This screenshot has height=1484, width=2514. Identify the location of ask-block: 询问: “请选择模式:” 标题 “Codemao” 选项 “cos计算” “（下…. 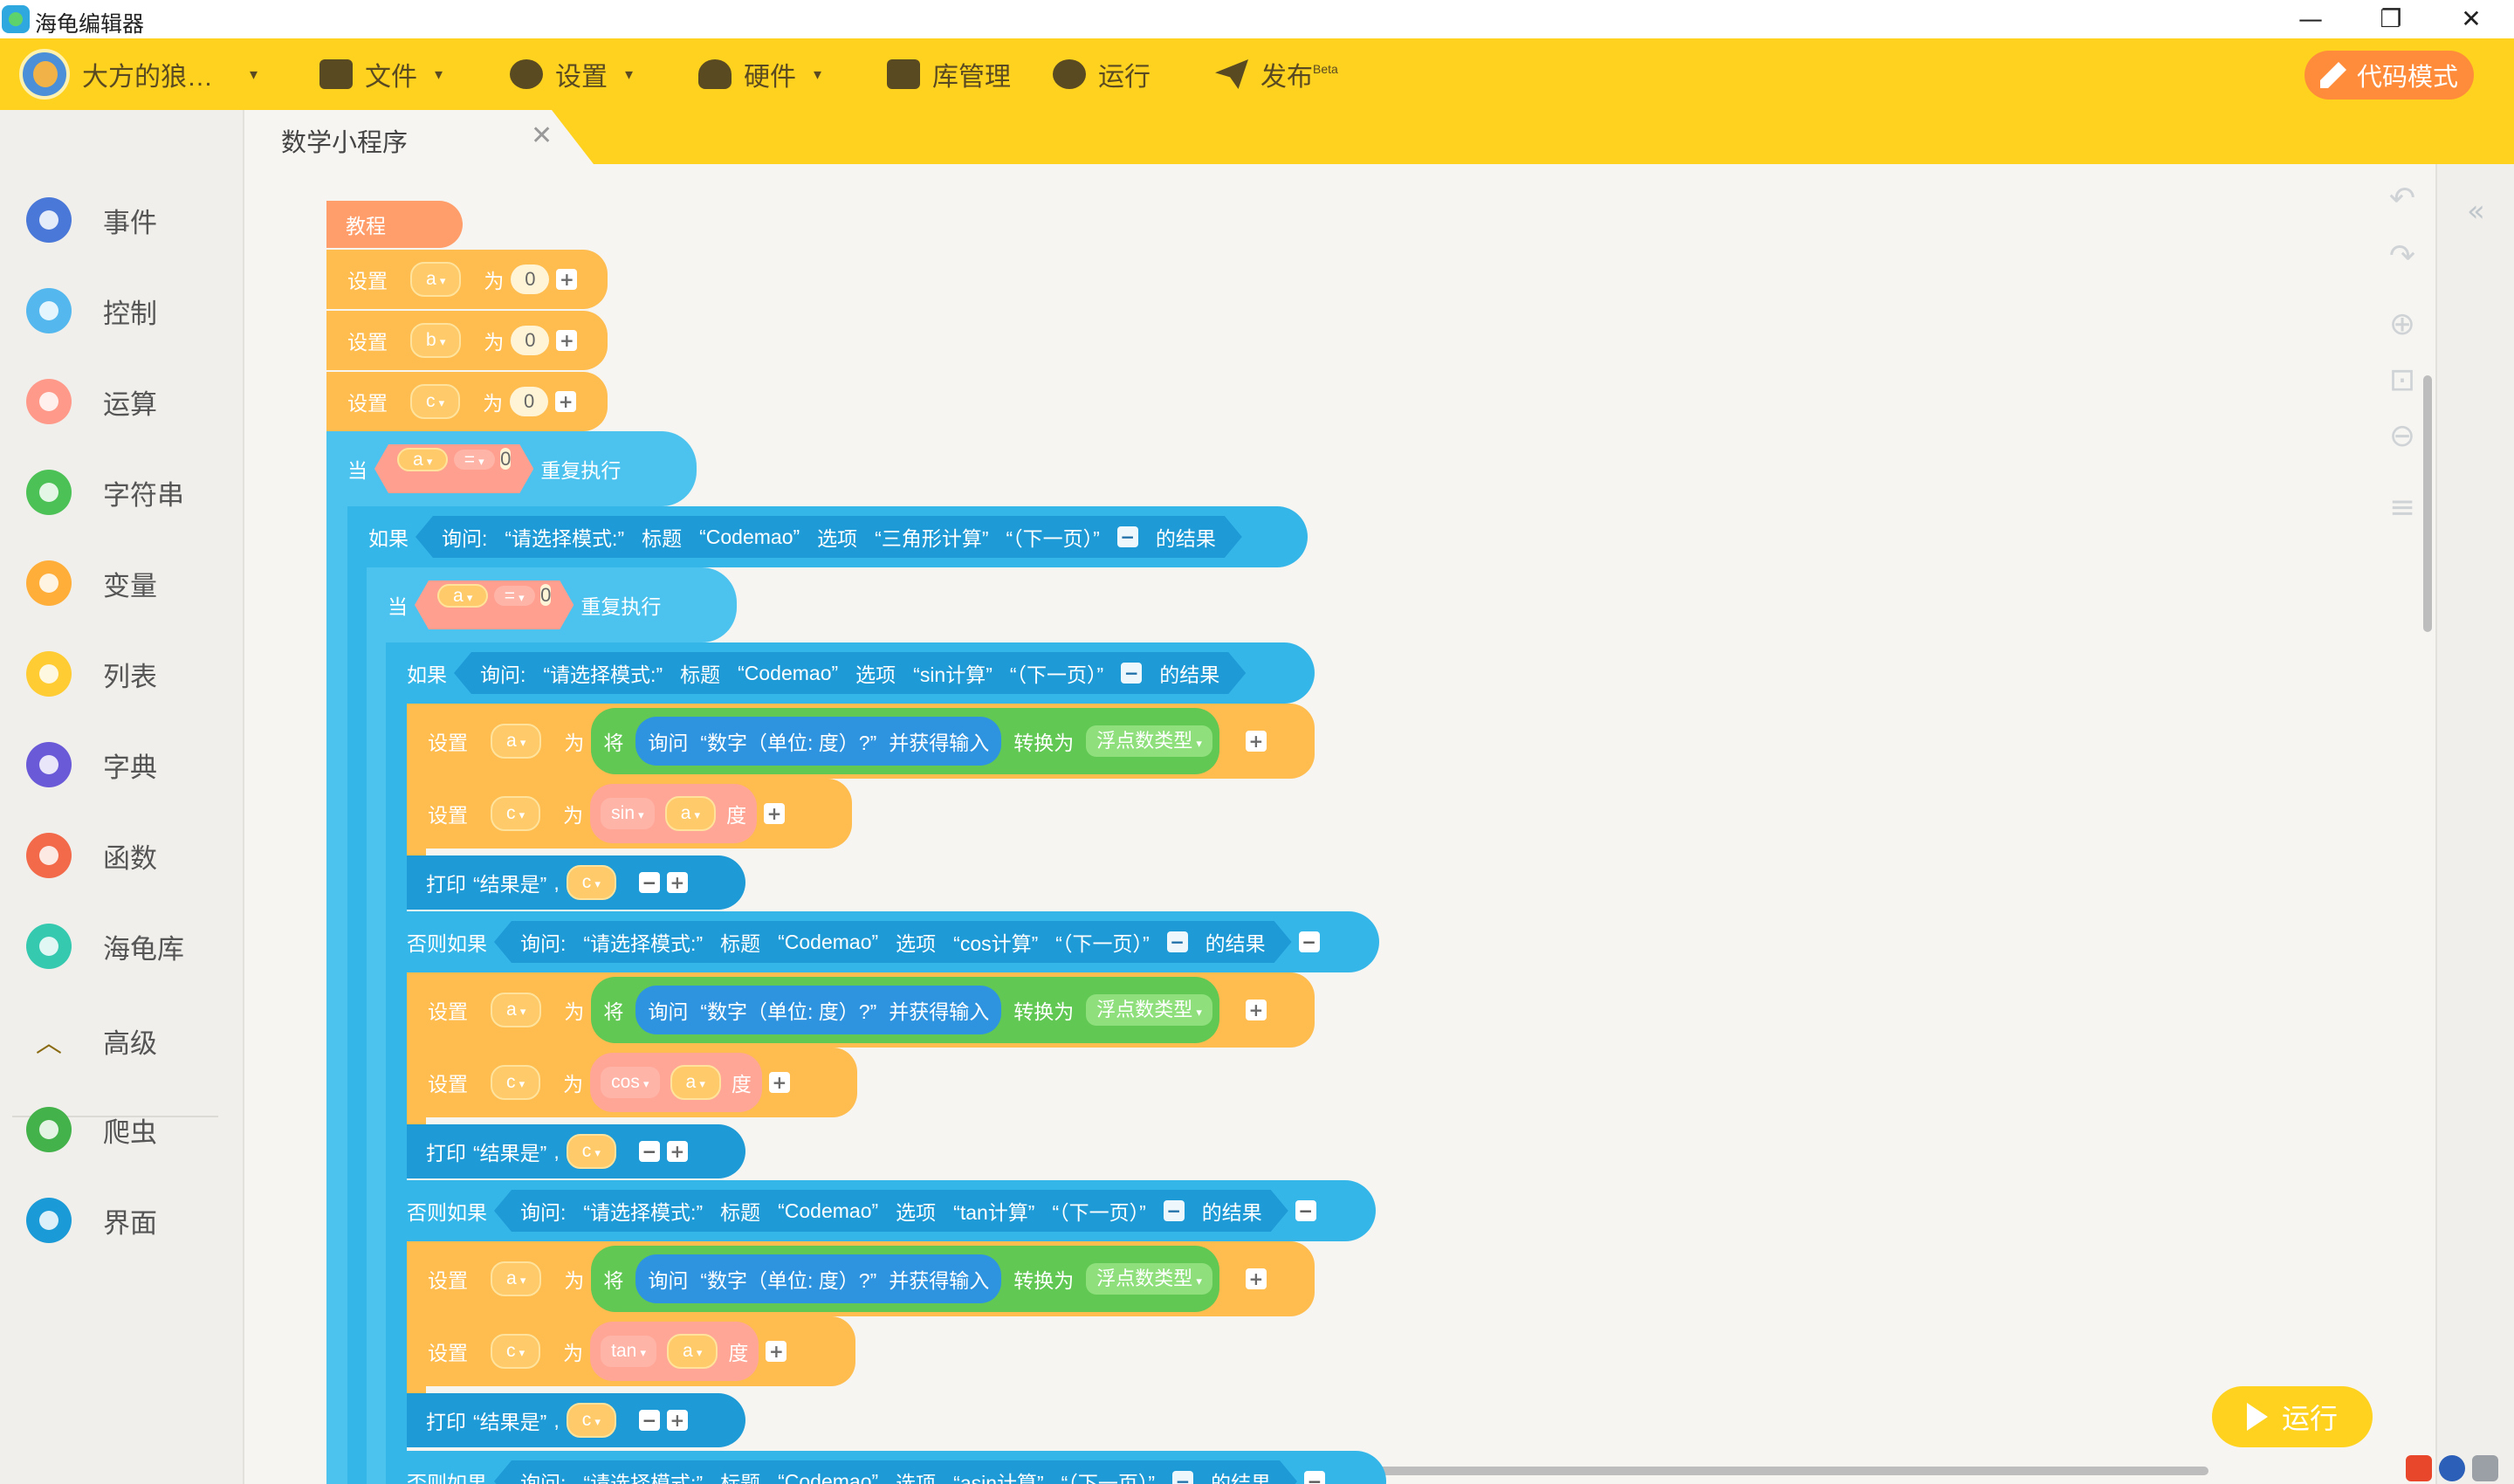
(893, 942).